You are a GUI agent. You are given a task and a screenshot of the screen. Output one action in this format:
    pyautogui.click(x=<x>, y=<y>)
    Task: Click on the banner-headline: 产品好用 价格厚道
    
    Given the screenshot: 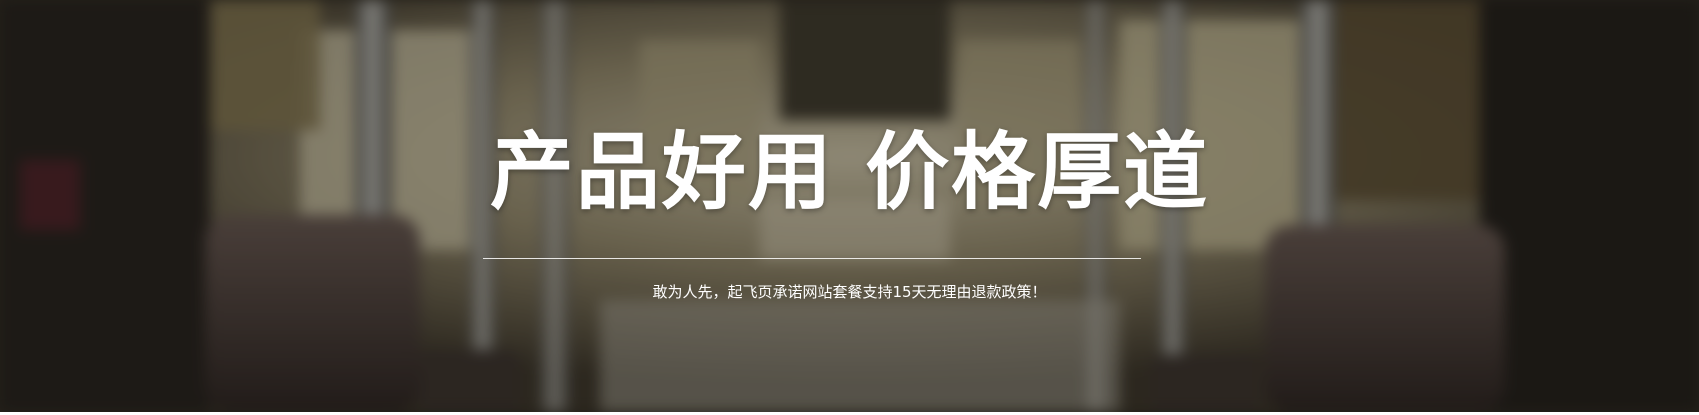 What is the action you would take?
    pyautogui.click(x=849, y=172)
    